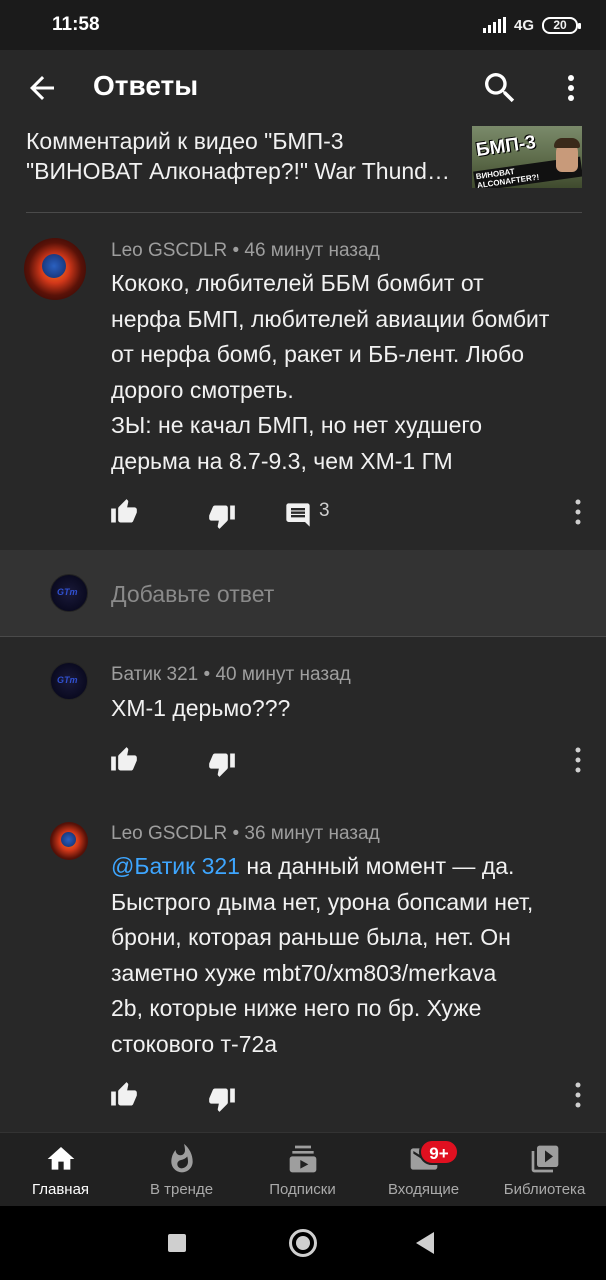  Describe the element at coordinates (302, 1189) in the screenshot. I see `nav-label: Подписки` at that location.